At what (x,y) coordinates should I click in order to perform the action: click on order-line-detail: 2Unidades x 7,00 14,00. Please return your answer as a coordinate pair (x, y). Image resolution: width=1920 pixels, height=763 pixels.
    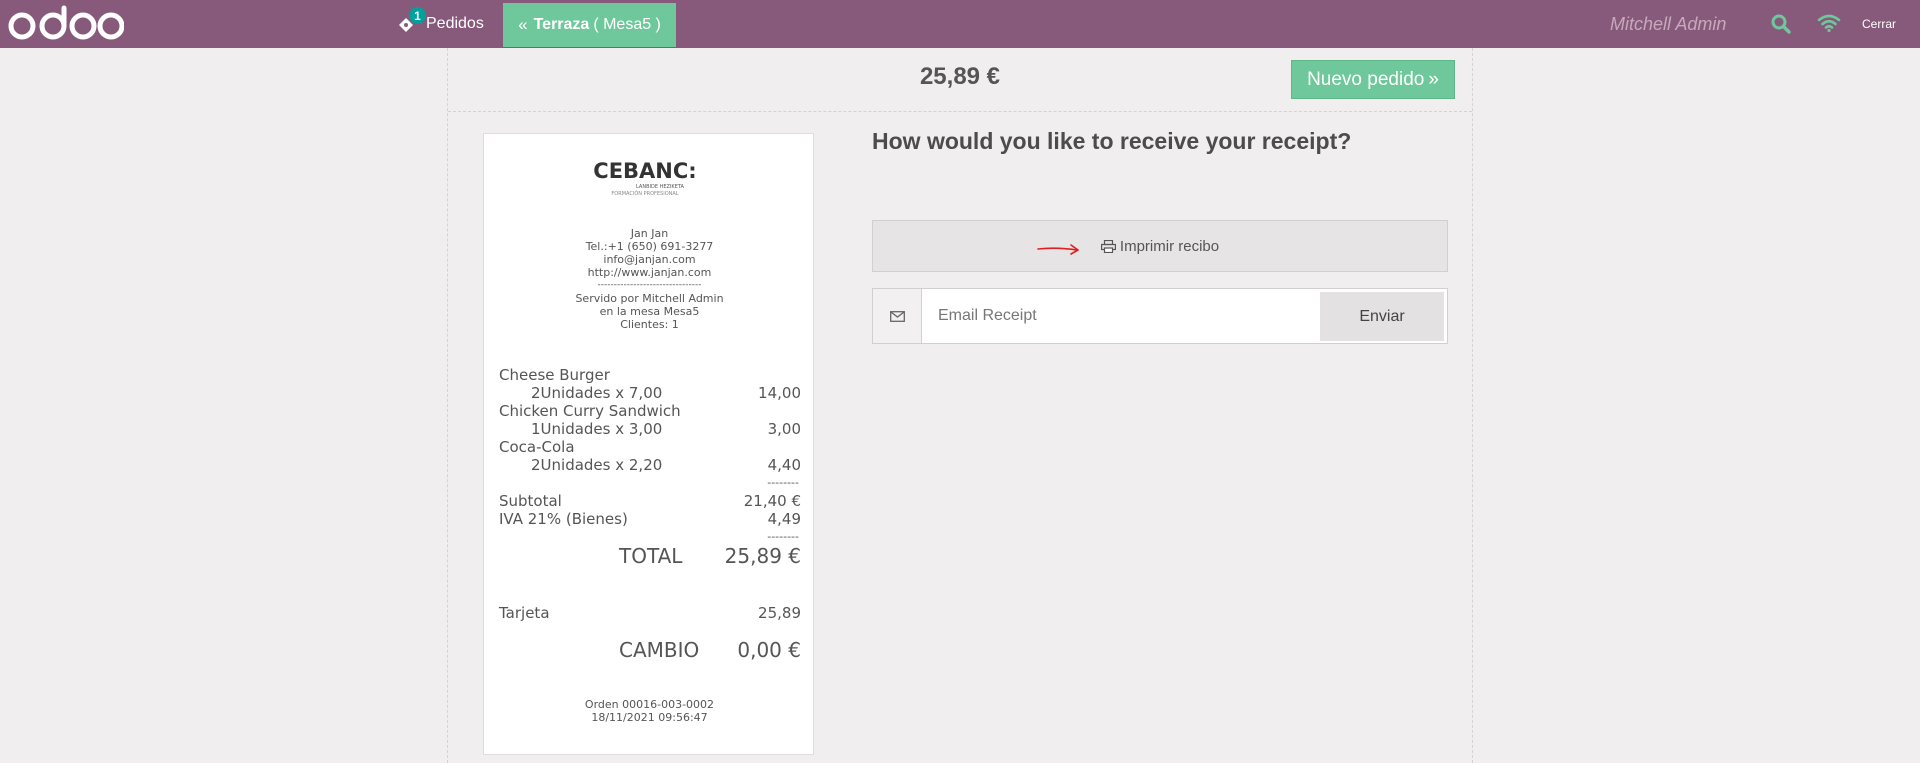
    Looking at the image, I should click on (666, 393).